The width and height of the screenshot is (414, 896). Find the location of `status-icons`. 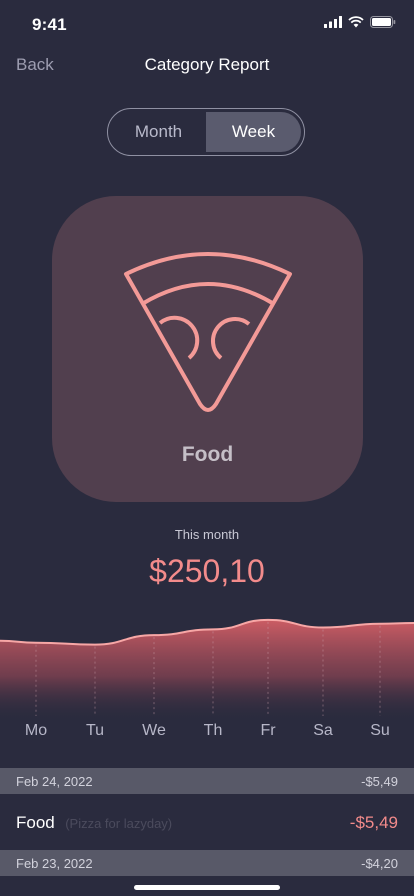

status-icons is located at coordinates (360, 22).